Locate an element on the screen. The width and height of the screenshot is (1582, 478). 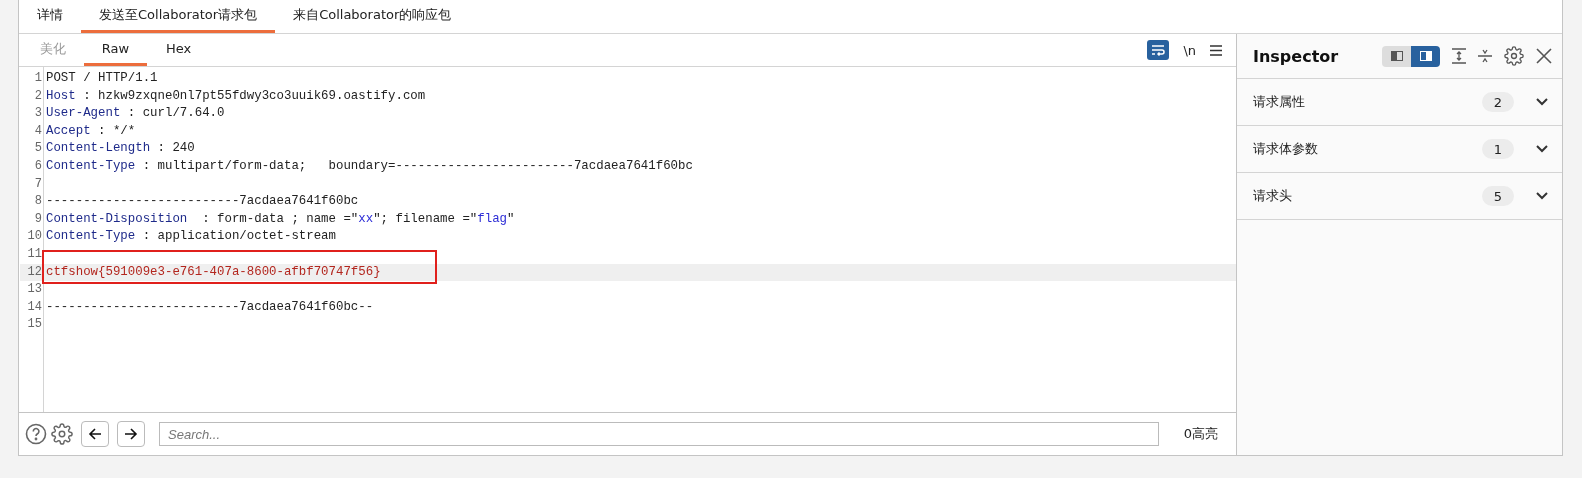
forward-button is located at coordinates (131, 434).